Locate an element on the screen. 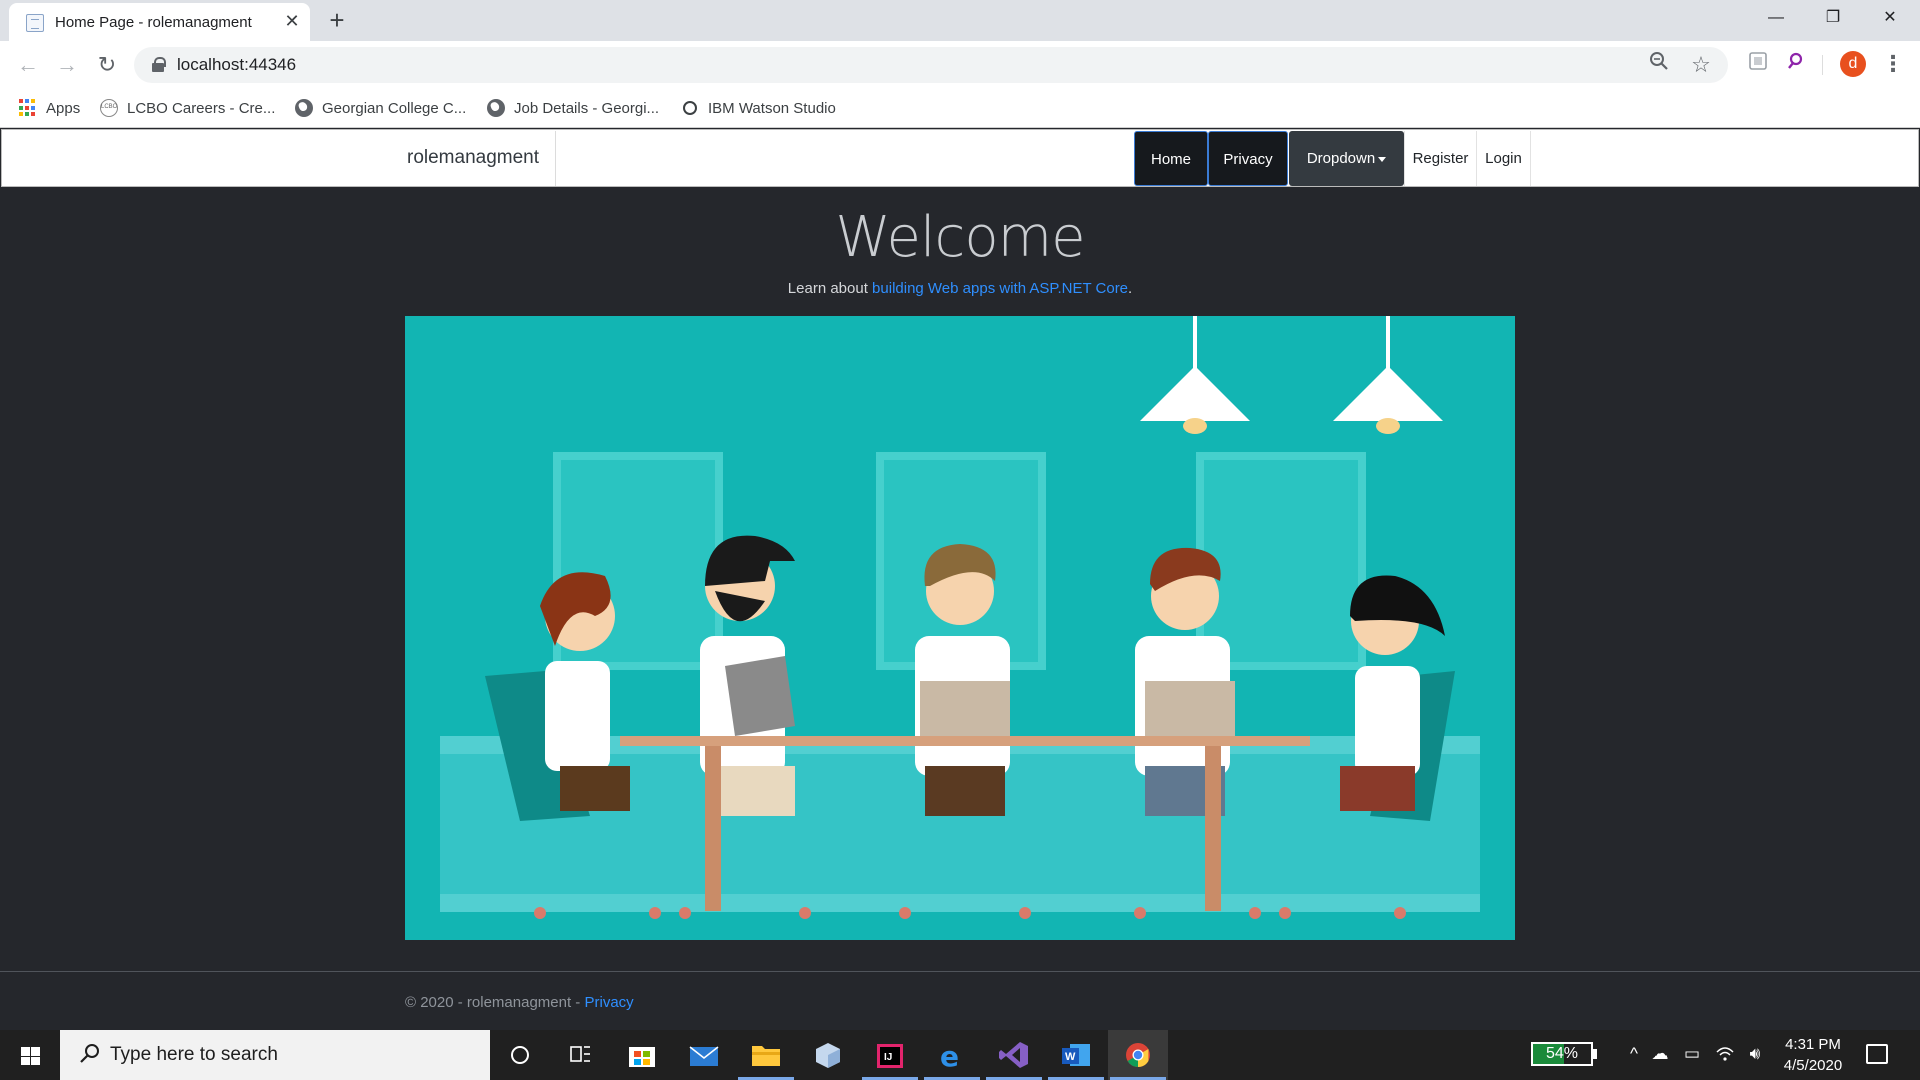 The height and width of the screenshot is (1080, 1920). minimize-button: — is located at coordinates (1776, 18).